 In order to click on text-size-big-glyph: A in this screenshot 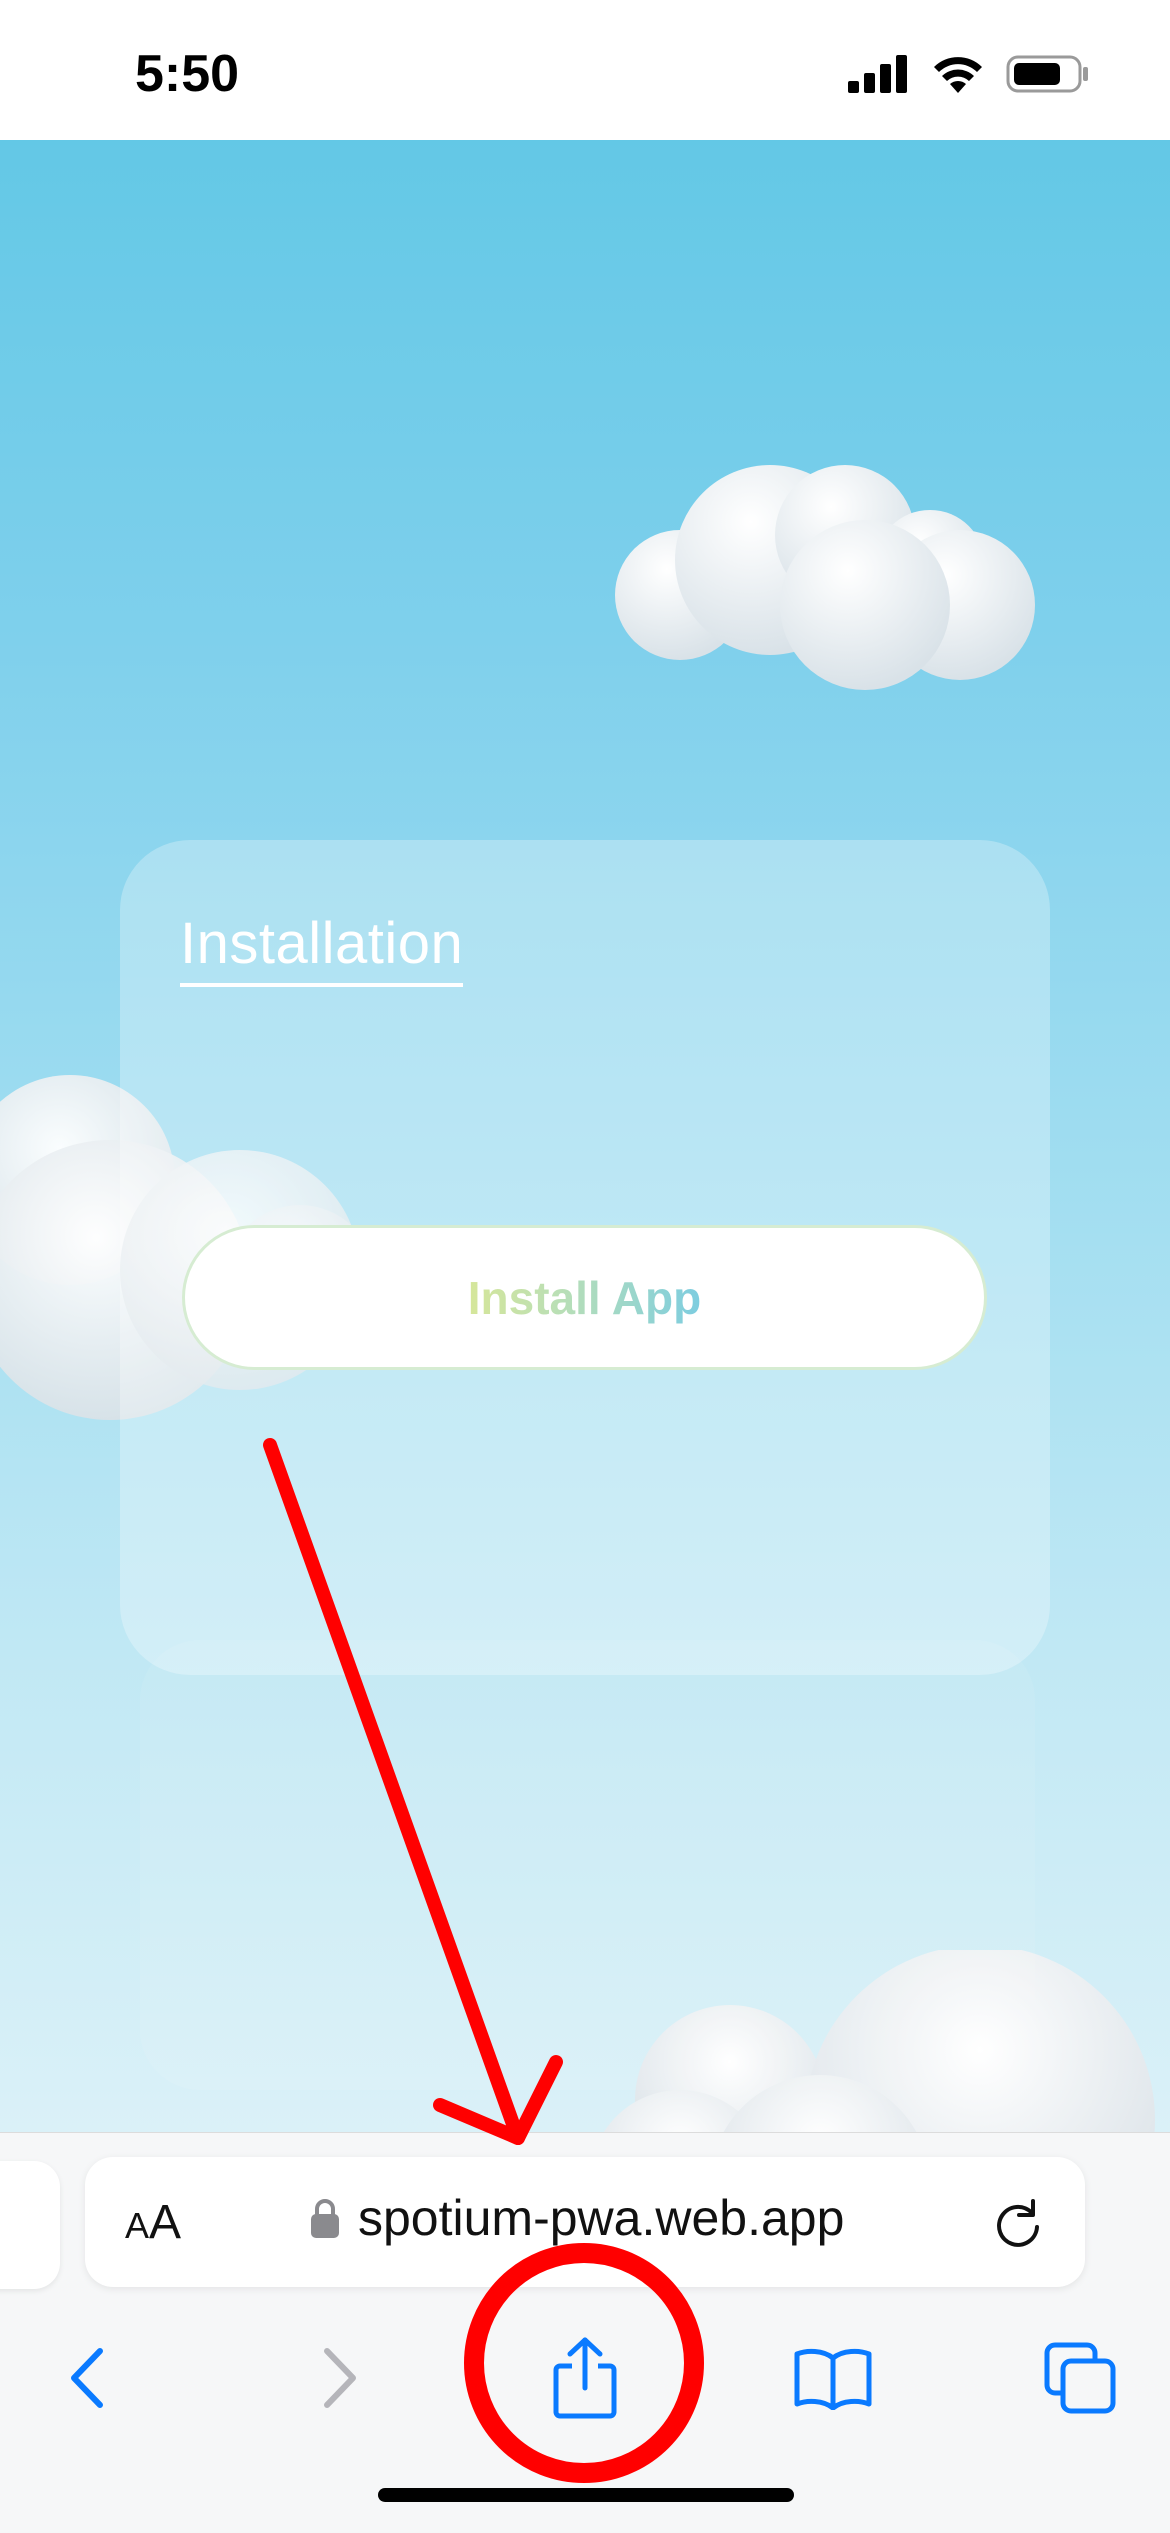, I will do `click(165, 2222)`.